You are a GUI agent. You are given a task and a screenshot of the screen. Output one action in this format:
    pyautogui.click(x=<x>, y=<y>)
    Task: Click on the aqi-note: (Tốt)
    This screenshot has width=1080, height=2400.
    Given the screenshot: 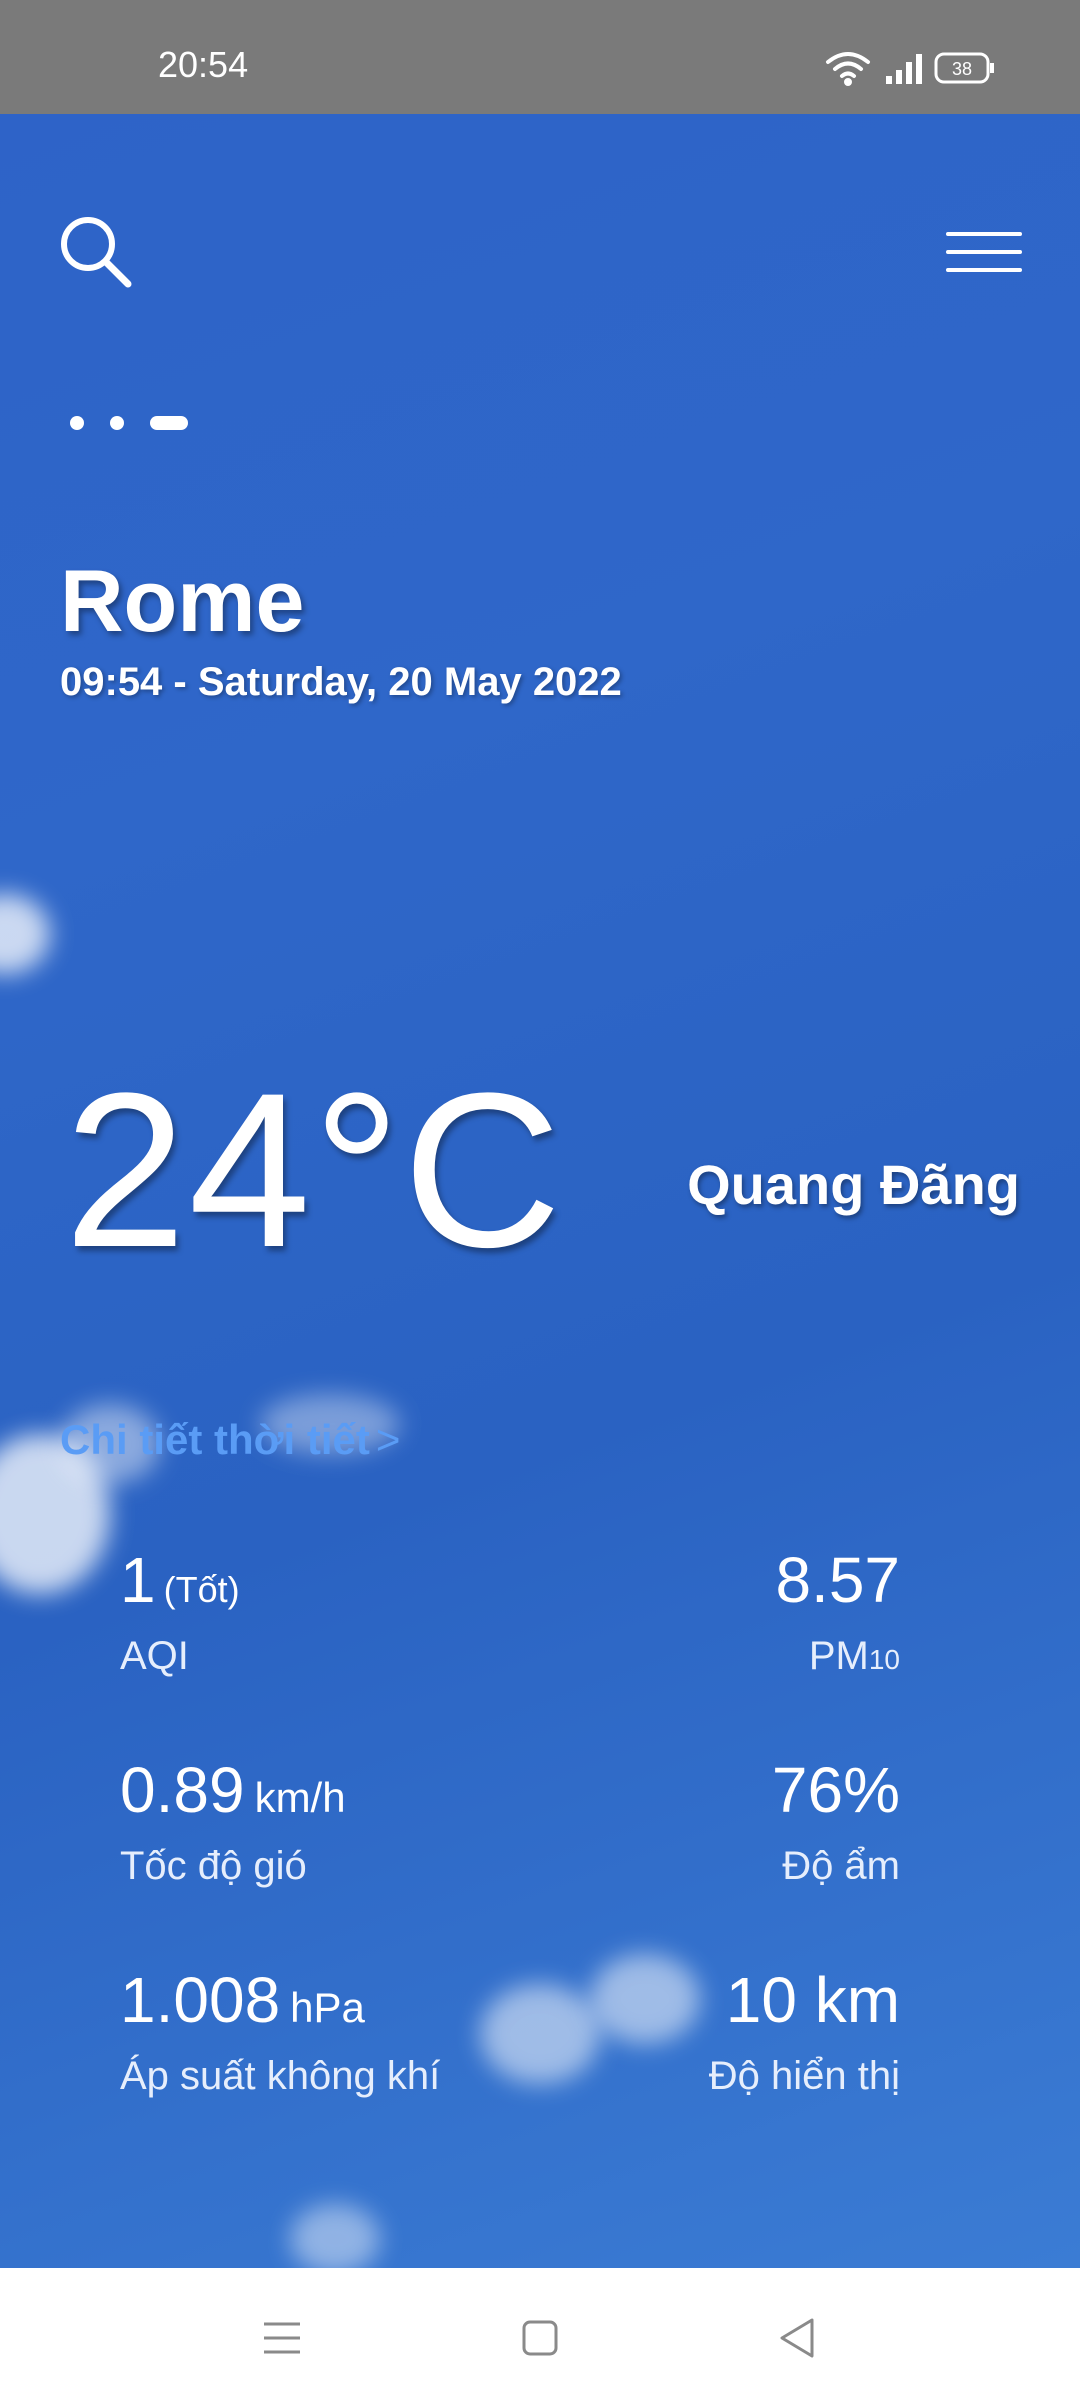 What is the action you would take?
    pyautogui.click(x=201, y=1589)
    